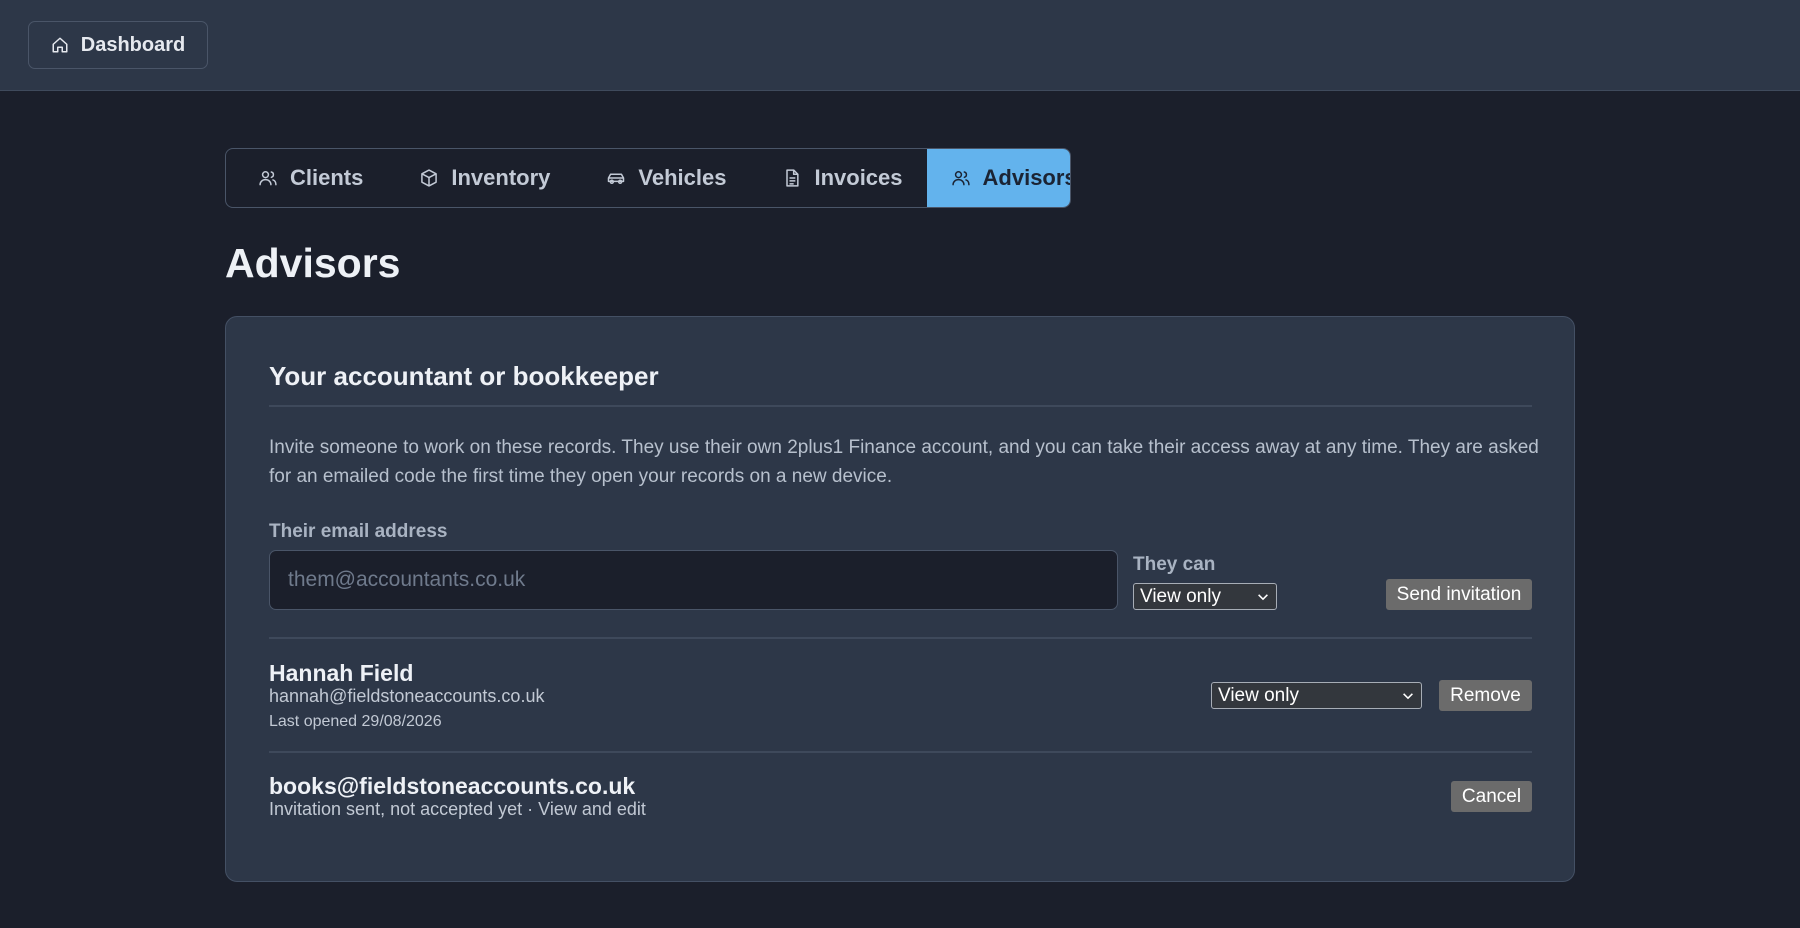 This screenshot has width=1800, height=928. Describe the element at coordinates (133, 44) in the screenshot. I see `dashboard-label: Dashboard` at that location.